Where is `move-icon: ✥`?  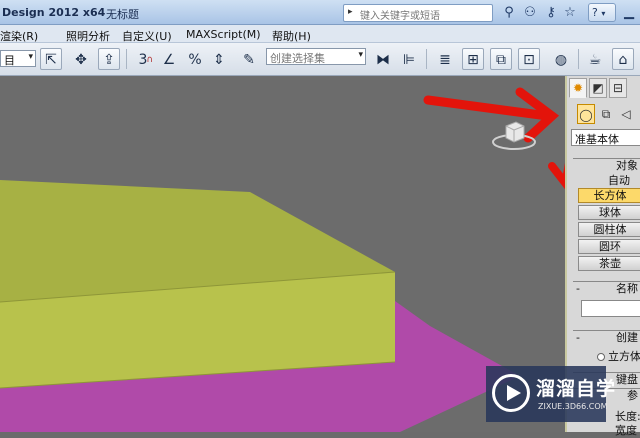
move-icon: ✥ is located at coordinates (81, 60).